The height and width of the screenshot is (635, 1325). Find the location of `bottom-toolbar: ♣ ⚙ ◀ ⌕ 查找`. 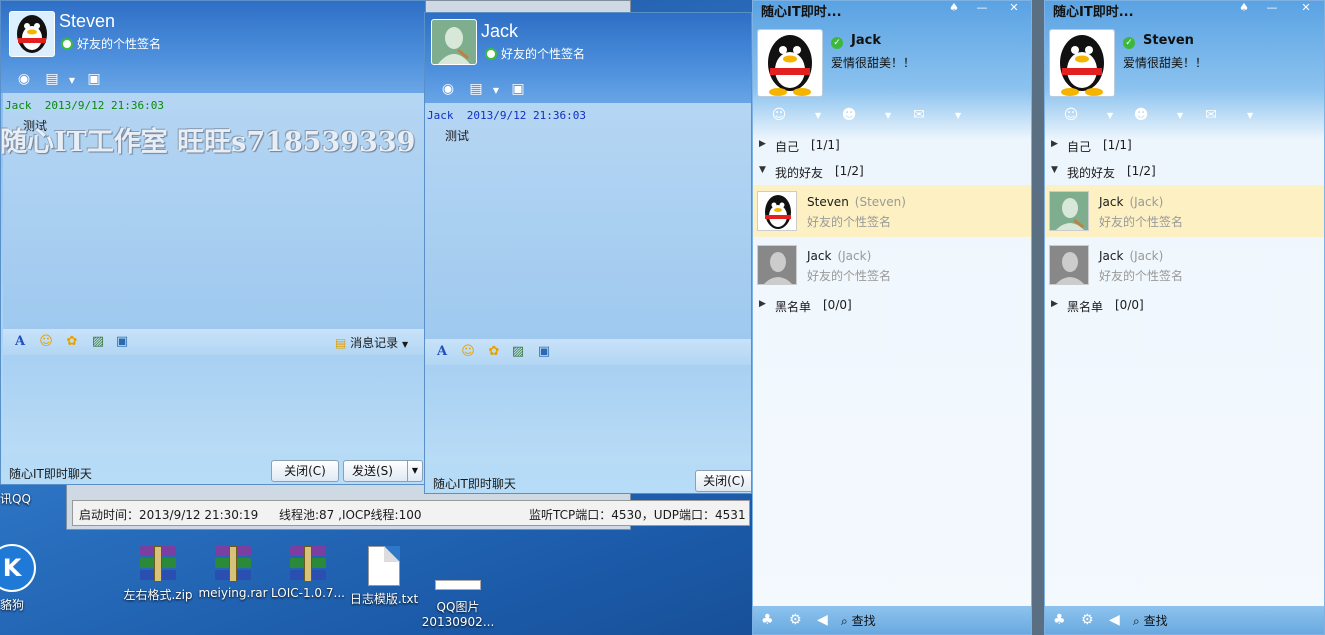

bottom-toolbar: ♣ ⚙ ◀ ⌕ 查找 is located at coordinates (892, 620).